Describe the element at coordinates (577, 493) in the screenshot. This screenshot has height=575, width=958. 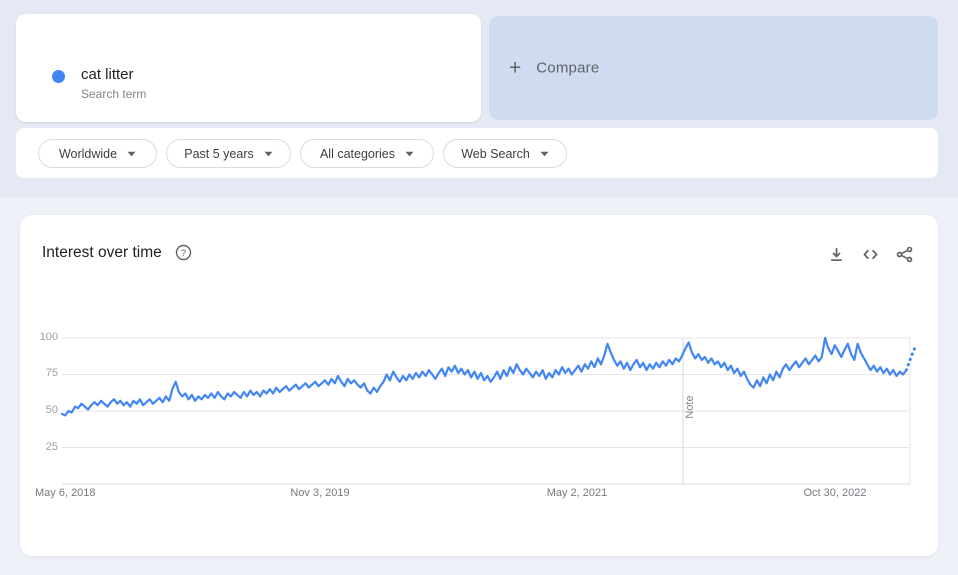
I see `x-tick-may-2021: May 2, 2021` at that location.